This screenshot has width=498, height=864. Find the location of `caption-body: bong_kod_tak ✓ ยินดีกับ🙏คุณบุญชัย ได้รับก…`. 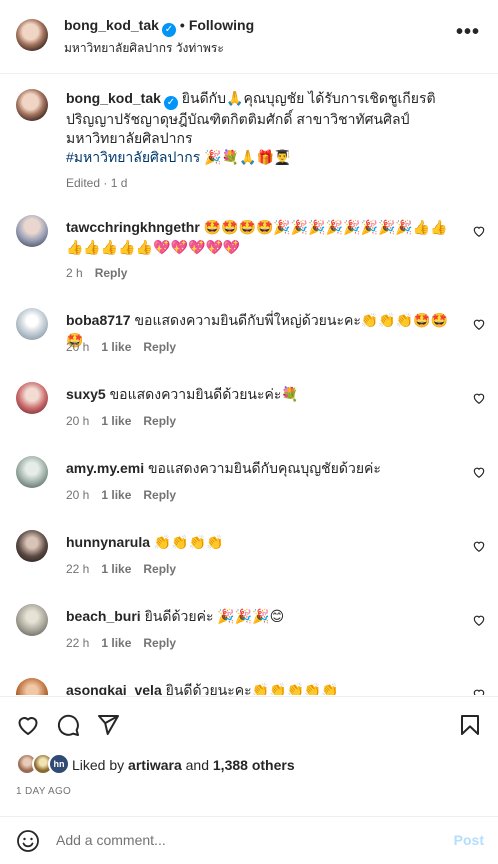

caption-body: bong_kod_tak ✓ ยินดีกับ🙏คุณบุญชัย ได้รับก… is located at coordinates (271, 128).